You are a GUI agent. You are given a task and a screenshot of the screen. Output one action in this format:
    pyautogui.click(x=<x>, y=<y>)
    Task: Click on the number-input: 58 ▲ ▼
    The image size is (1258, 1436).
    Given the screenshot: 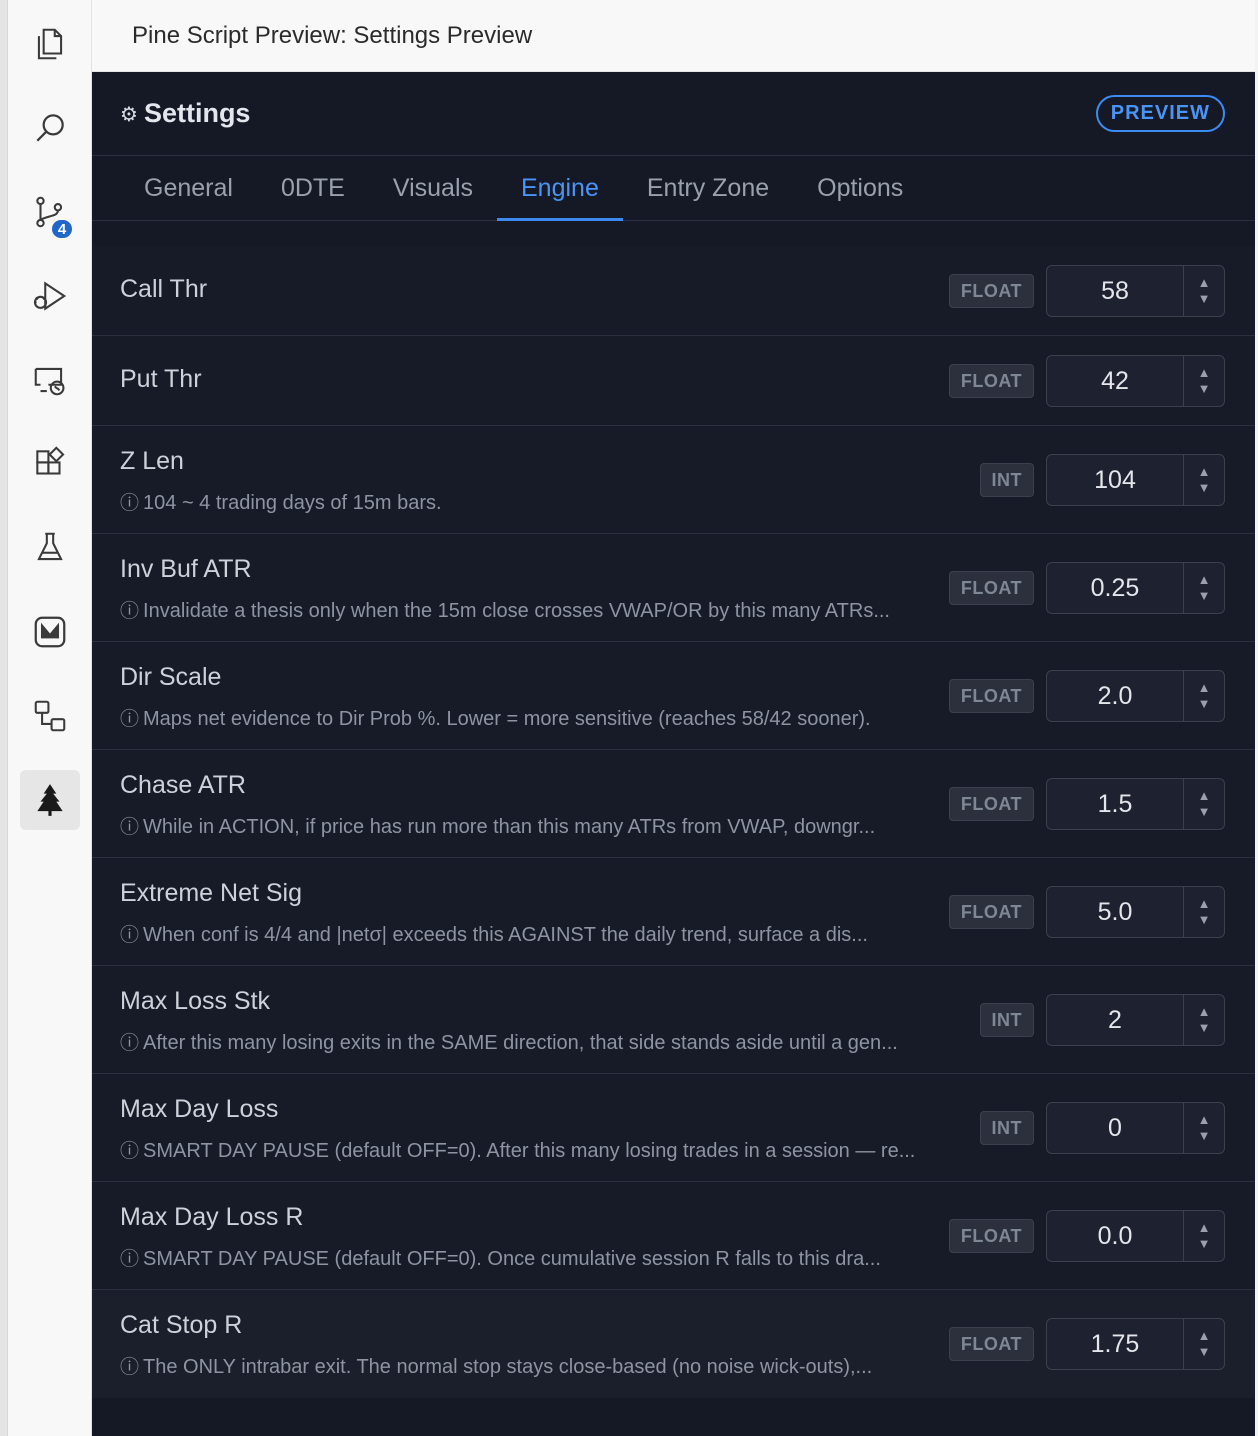 What is the action you would take?
    pyautogui.click(x=1135, y=291)
    